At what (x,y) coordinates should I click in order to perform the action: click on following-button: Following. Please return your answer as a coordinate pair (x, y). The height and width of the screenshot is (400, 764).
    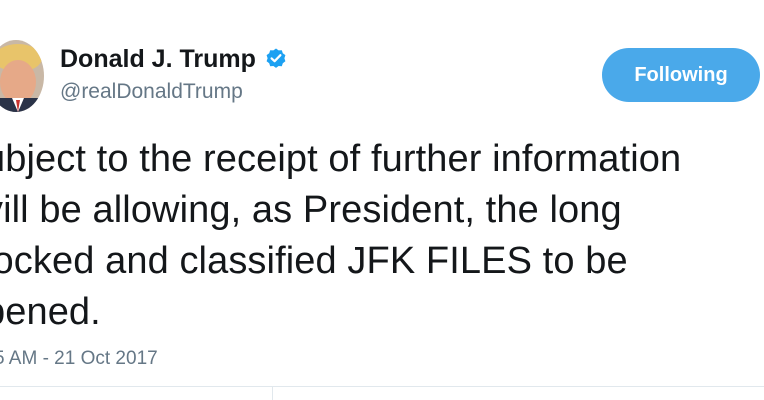
    Looking at the image, I should click on (681, 75).